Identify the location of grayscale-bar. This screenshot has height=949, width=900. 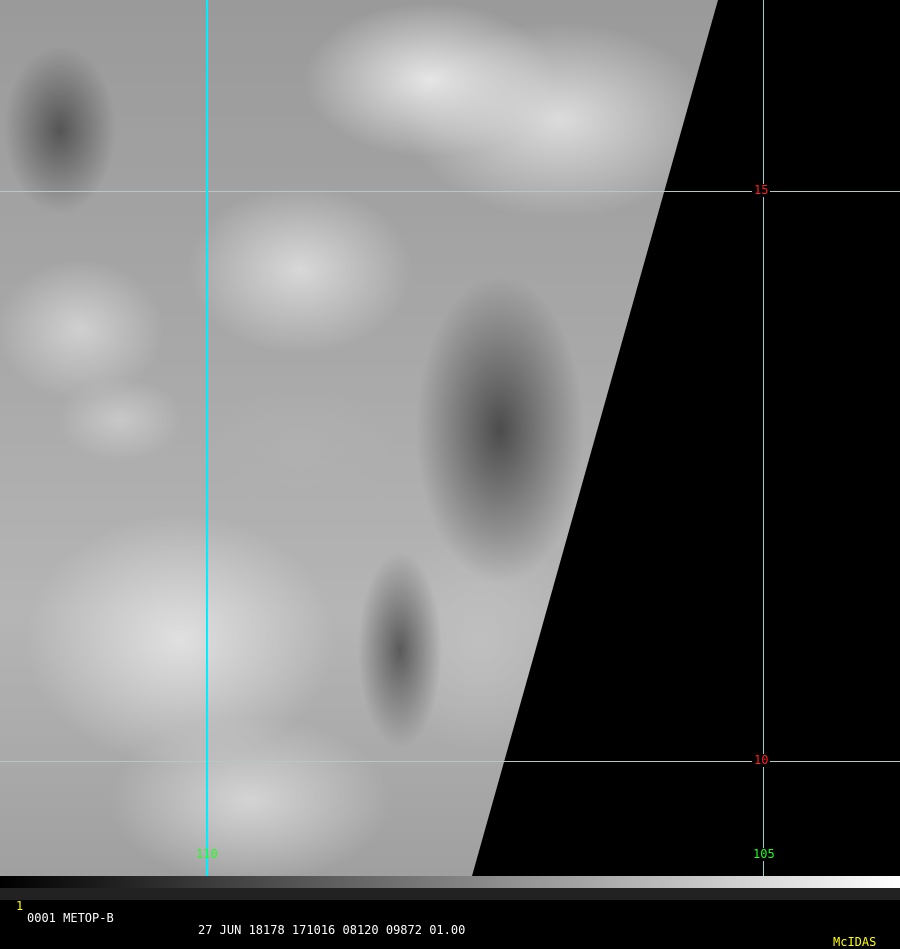
(450, 882).